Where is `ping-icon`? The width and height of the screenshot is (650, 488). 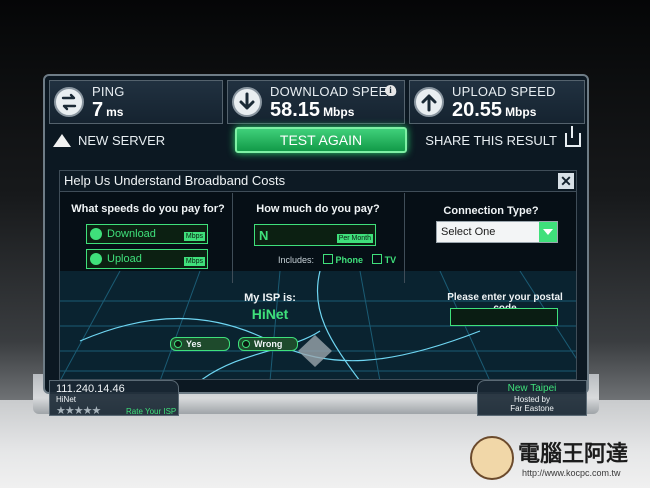 ping-icon is located at coordinates (69, 102).